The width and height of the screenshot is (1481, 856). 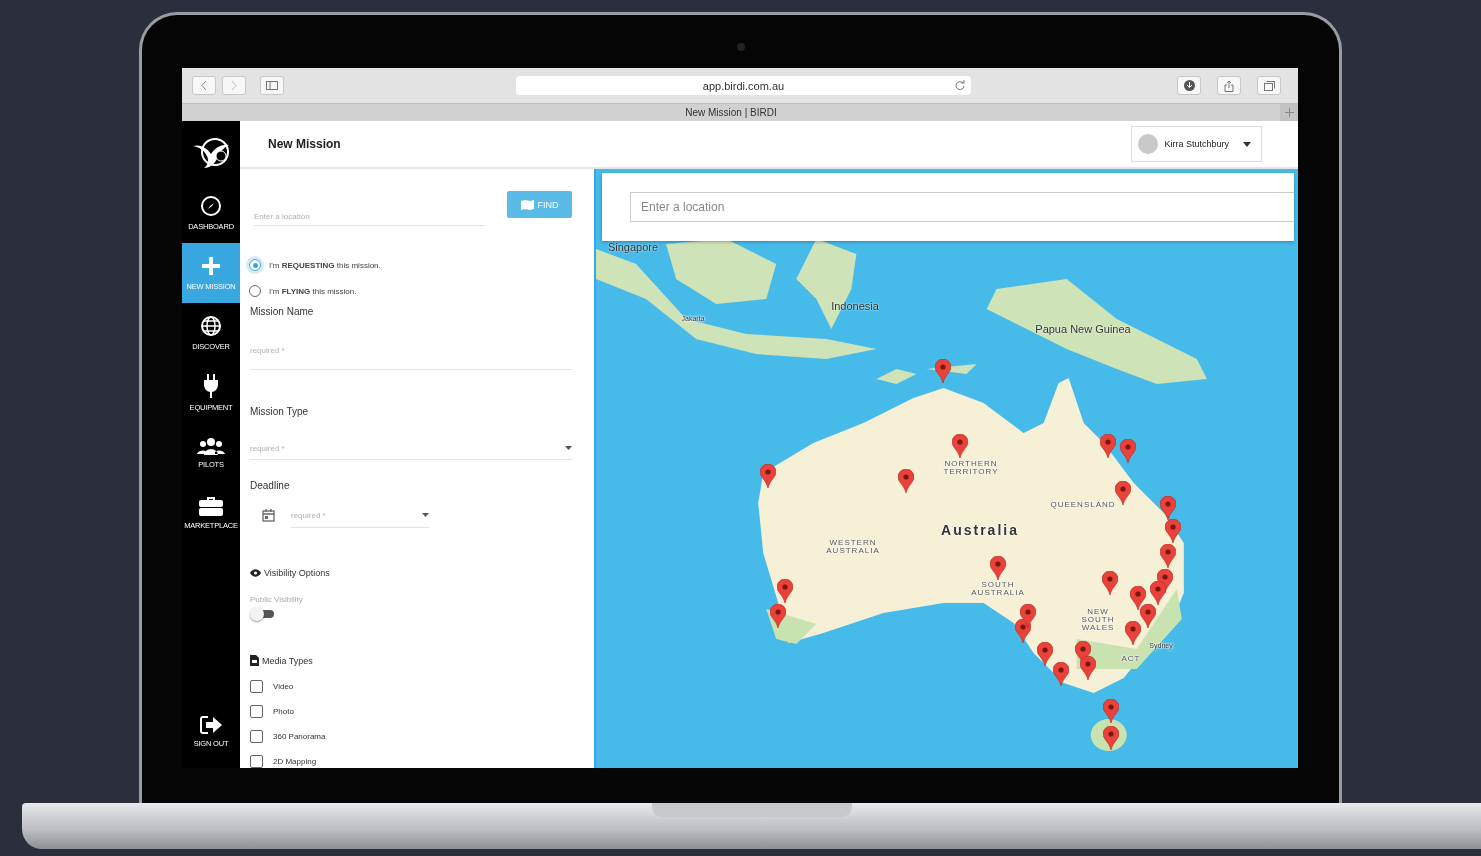 I want to click on camera-icon, so click(x=740, y=47).